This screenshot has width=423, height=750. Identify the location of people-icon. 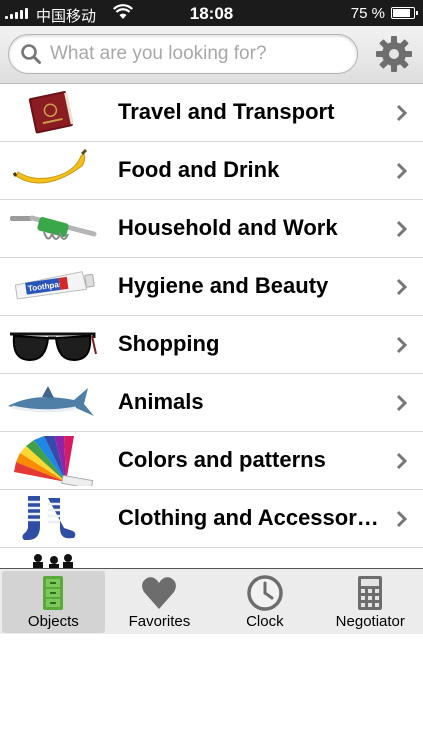
(53, 561).